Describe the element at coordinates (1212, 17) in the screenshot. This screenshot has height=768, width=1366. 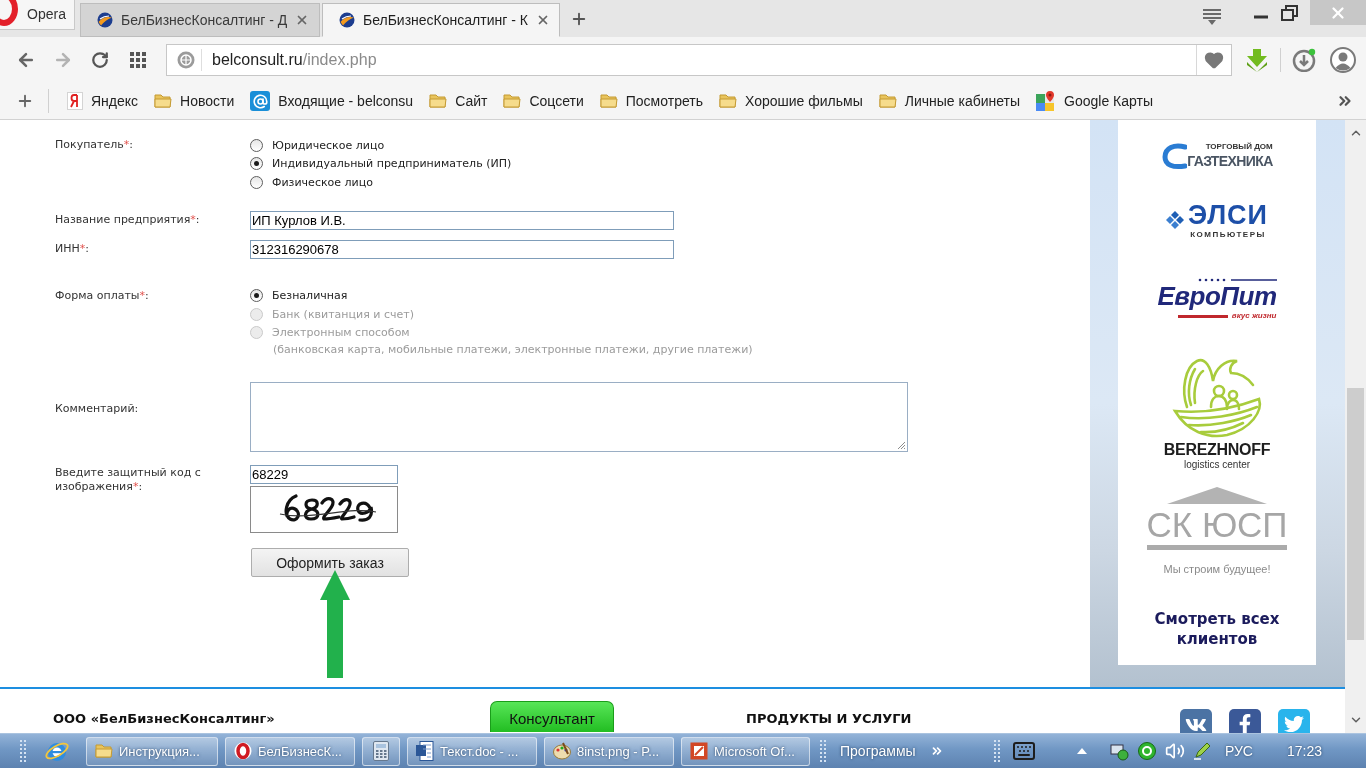
I see `tab-menu-icon` at that location.